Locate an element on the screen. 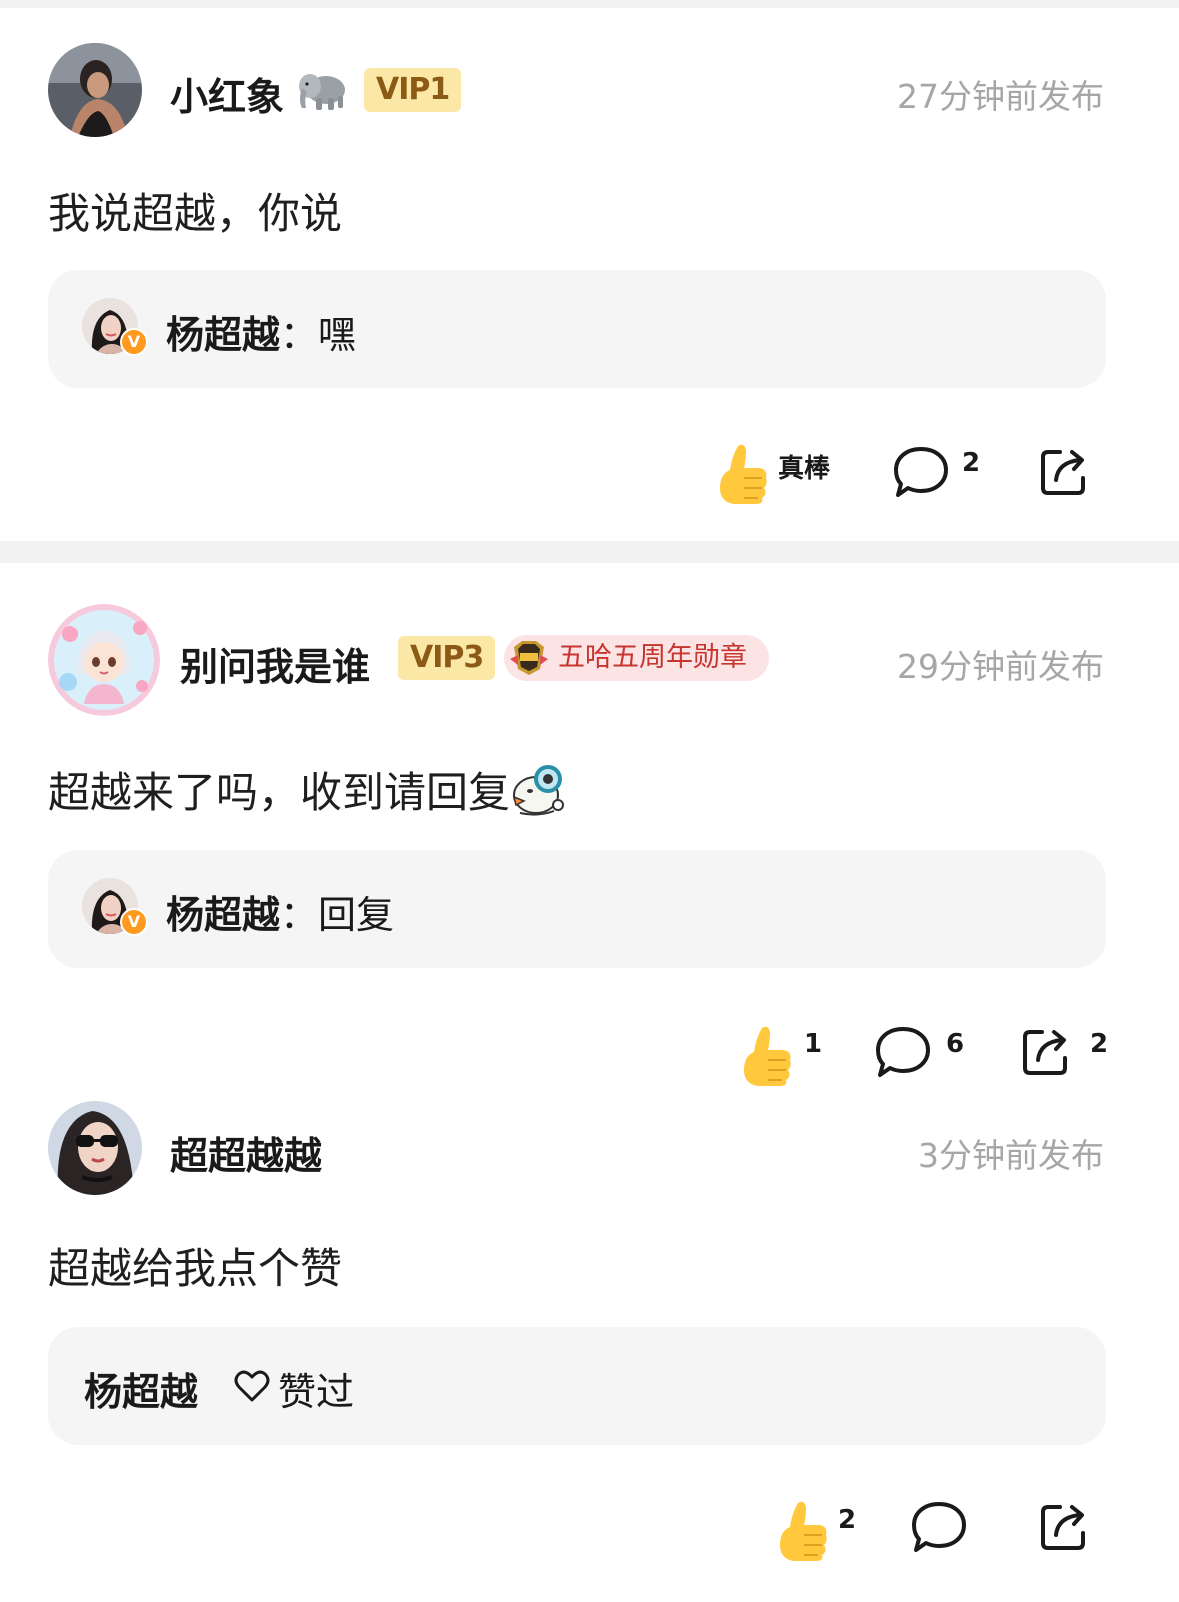 The height and width of the screenshot is (1602, 1179). bird-magnifier-emoji-icon is located at coordinates (538, 790).